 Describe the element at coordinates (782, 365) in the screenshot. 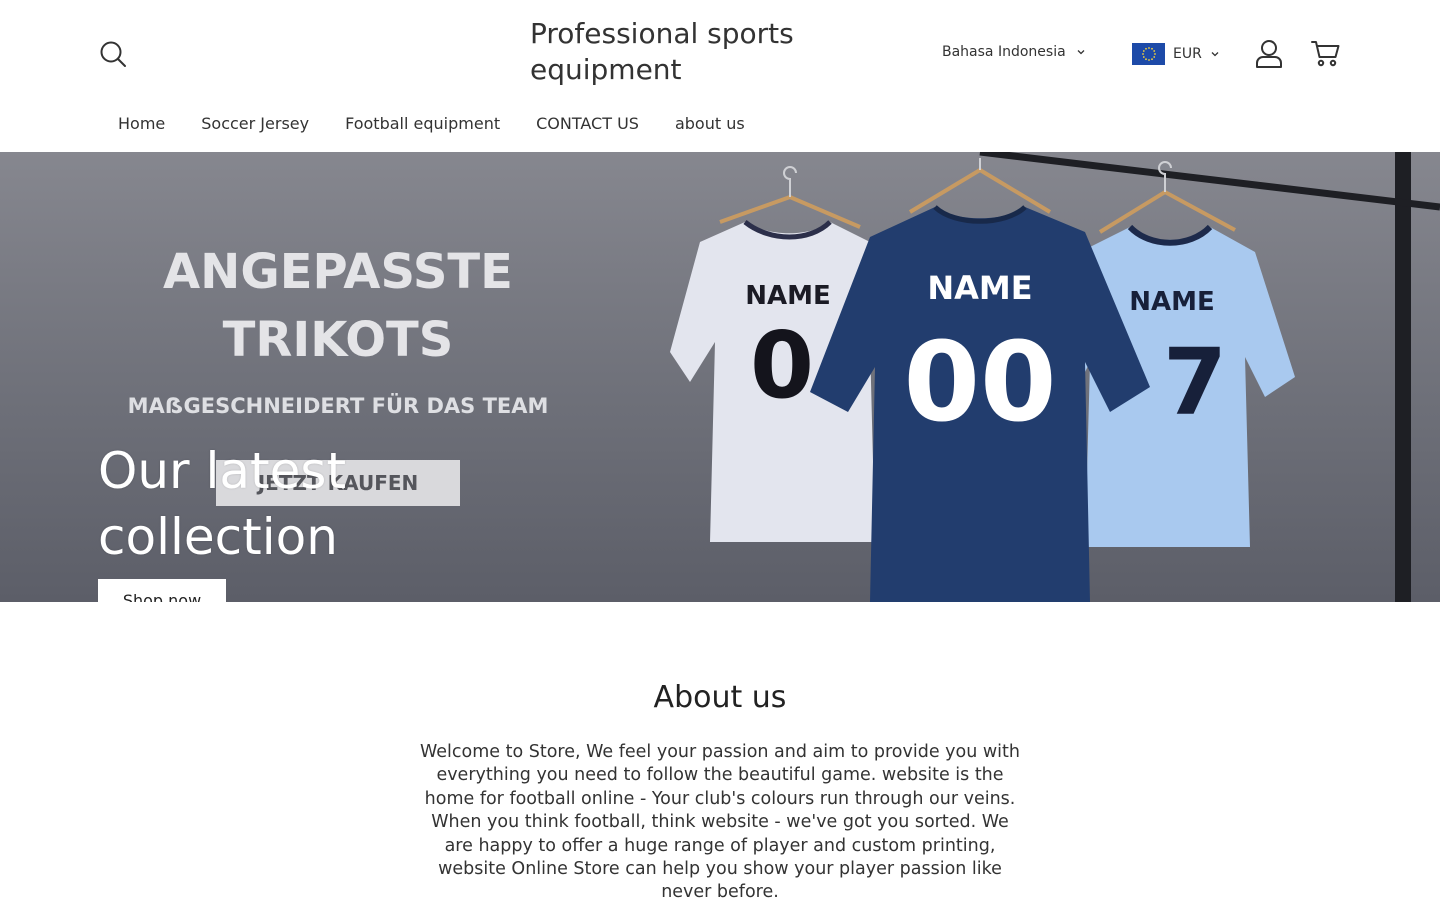

I see `svg-text: 0` at that location.